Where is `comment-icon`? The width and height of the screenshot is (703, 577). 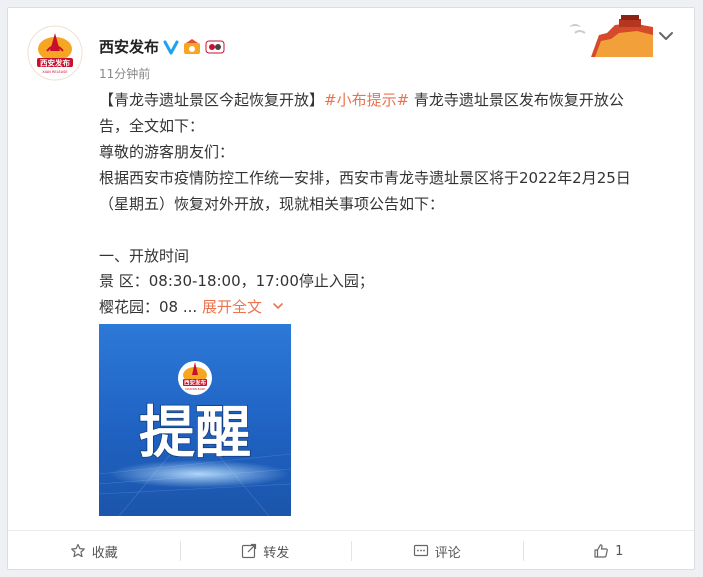 comment-icon is located at coordinates (420, 550).